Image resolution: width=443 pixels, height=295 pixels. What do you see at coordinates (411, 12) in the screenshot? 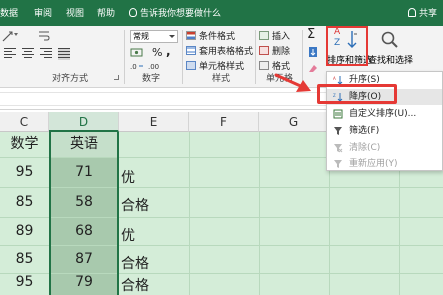
I see `person-icon` at bounding box center [411, 12].